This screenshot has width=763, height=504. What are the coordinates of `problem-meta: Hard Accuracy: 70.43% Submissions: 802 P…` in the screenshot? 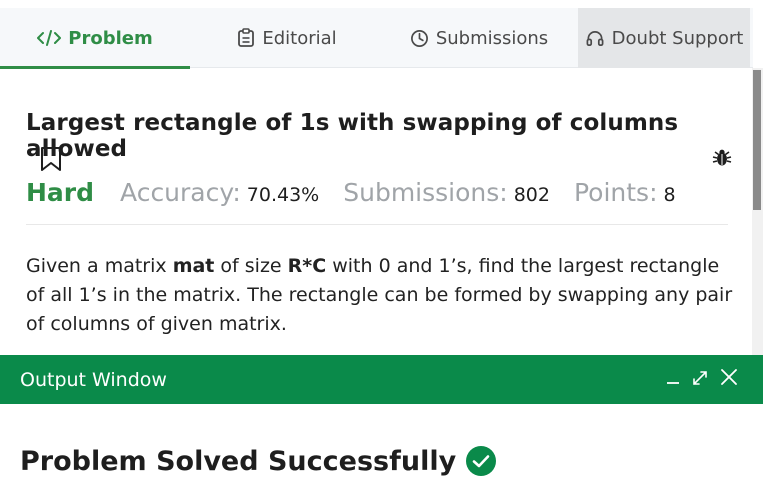 It's located at (363, 196).